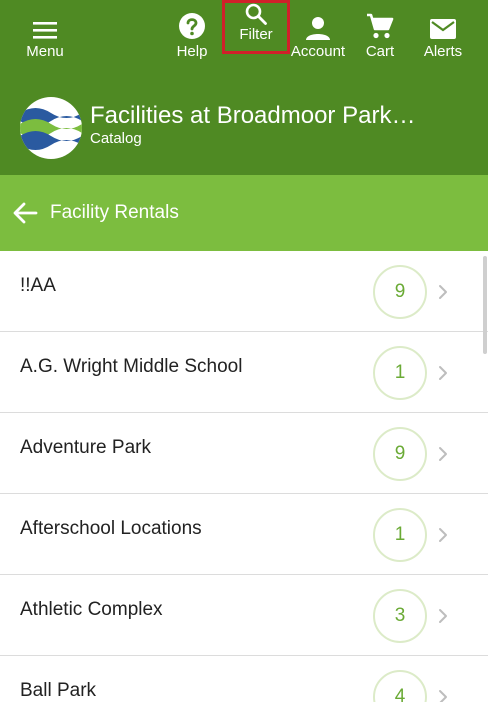  What do you see at coordinates (45, 51) in the screenshot?
I see `menu-label: Menu` at bounding box center [45, 51].